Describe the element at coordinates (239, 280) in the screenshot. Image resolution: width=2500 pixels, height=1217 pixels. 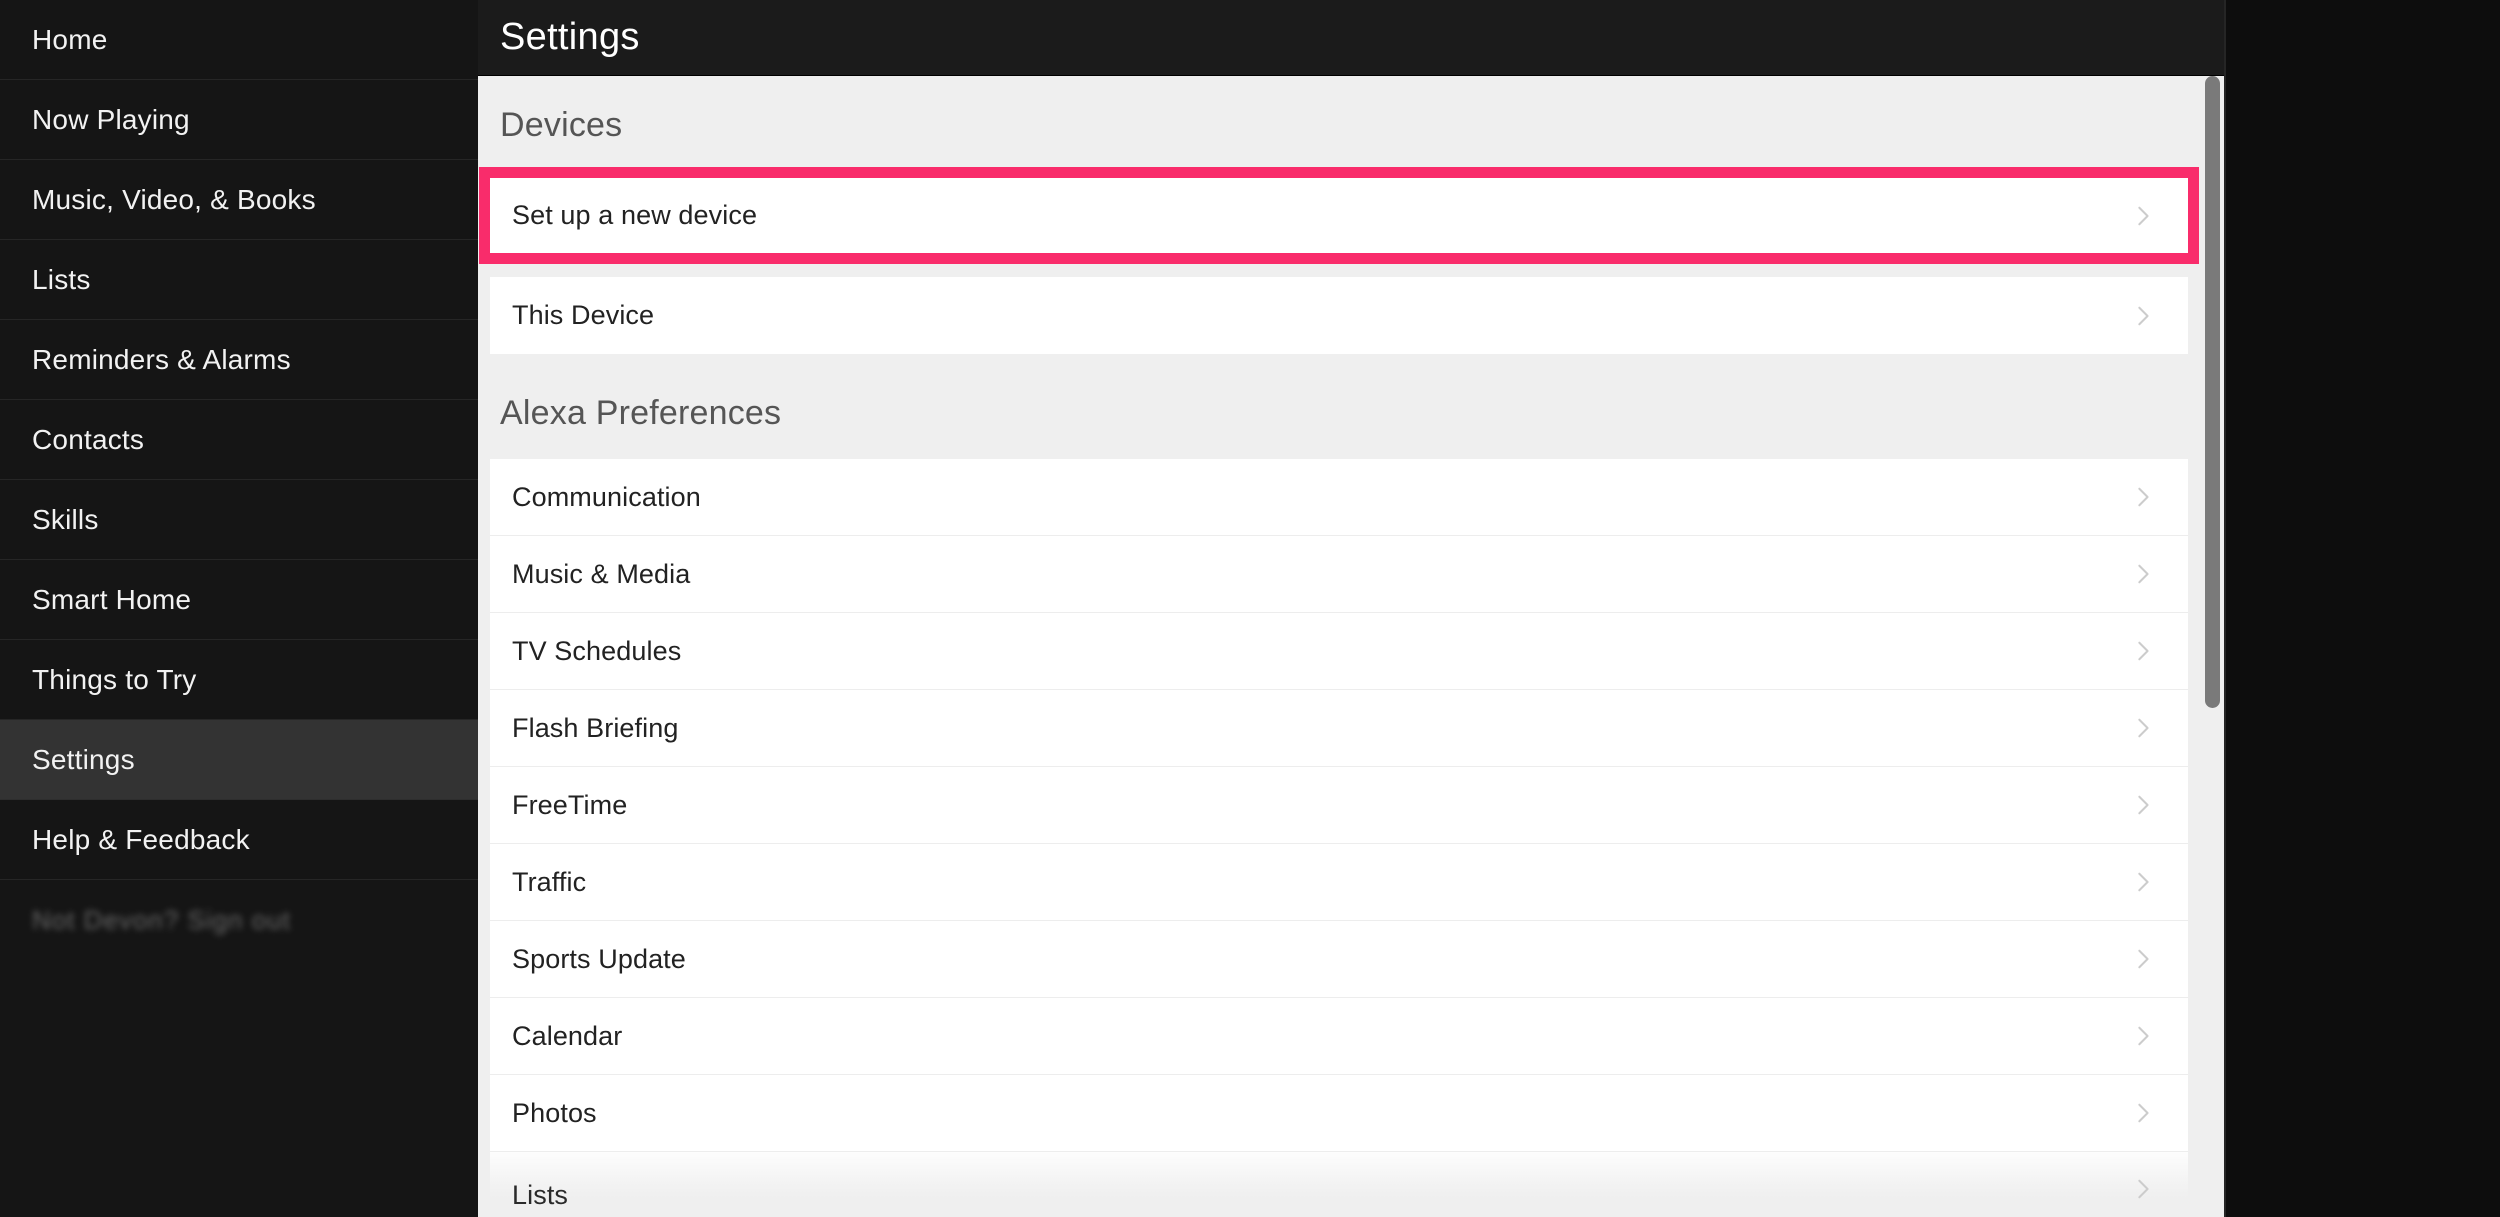
I see `sidebar-item-lists: Lists` at that location.